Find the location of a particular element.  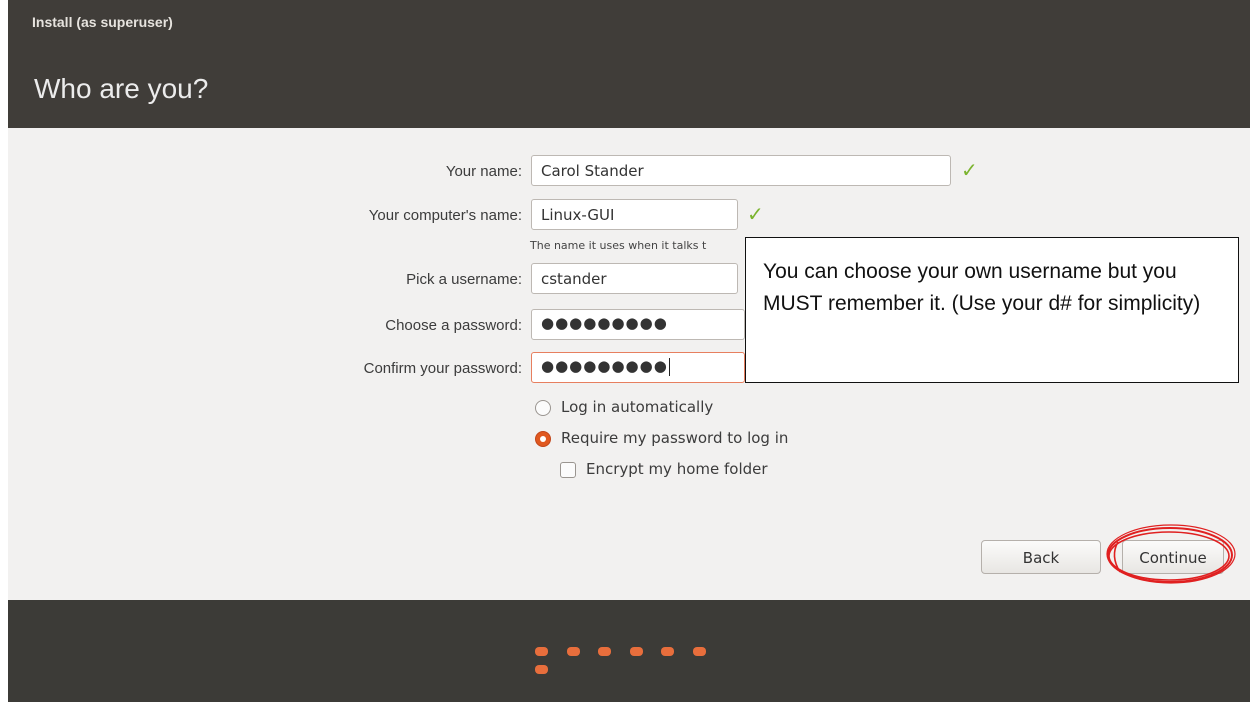

name-input: Carol Stander is located at coordinates (741, 170).